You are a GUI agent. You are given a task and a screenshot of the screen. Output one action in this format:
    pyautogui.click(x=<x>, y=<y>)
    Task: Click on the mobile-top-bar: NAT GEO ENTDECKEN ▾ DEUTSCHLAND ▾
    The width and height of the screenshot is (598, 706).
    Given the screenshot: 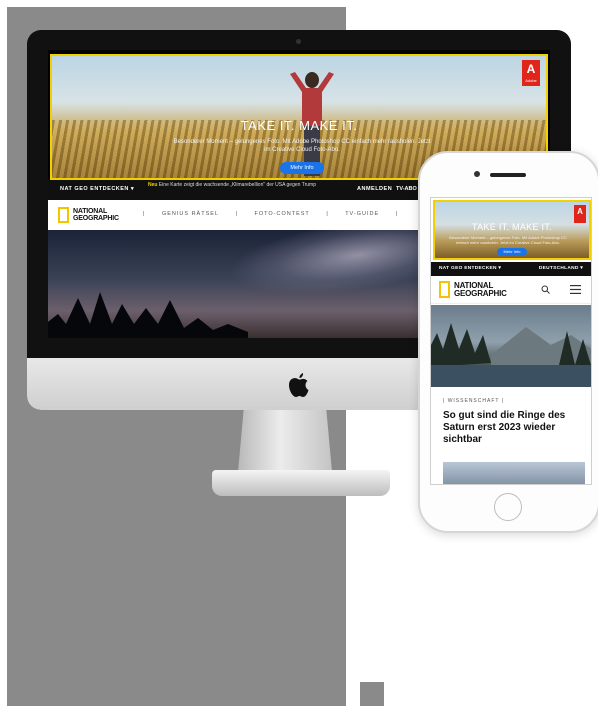 What is the action you would take?
    pyautogui.click(x=511, y=269)
    